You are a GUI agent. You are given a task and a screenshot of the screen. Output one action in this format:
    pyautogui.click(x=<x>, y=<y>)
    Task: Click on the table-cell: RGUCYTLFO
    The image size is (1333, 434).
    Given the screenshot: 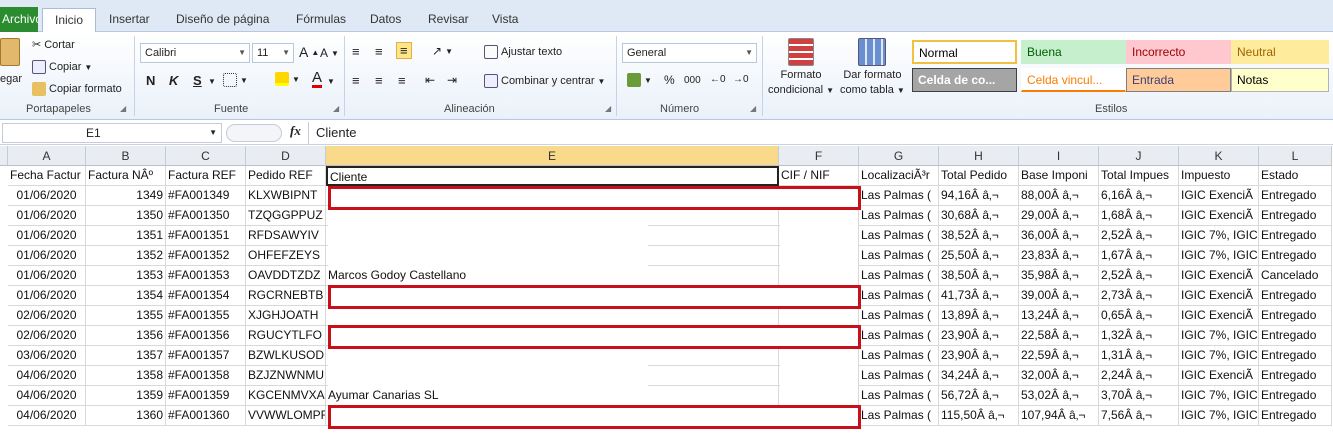 What is the action you would take?
    pyautogui.click(x=286, y=336)
    